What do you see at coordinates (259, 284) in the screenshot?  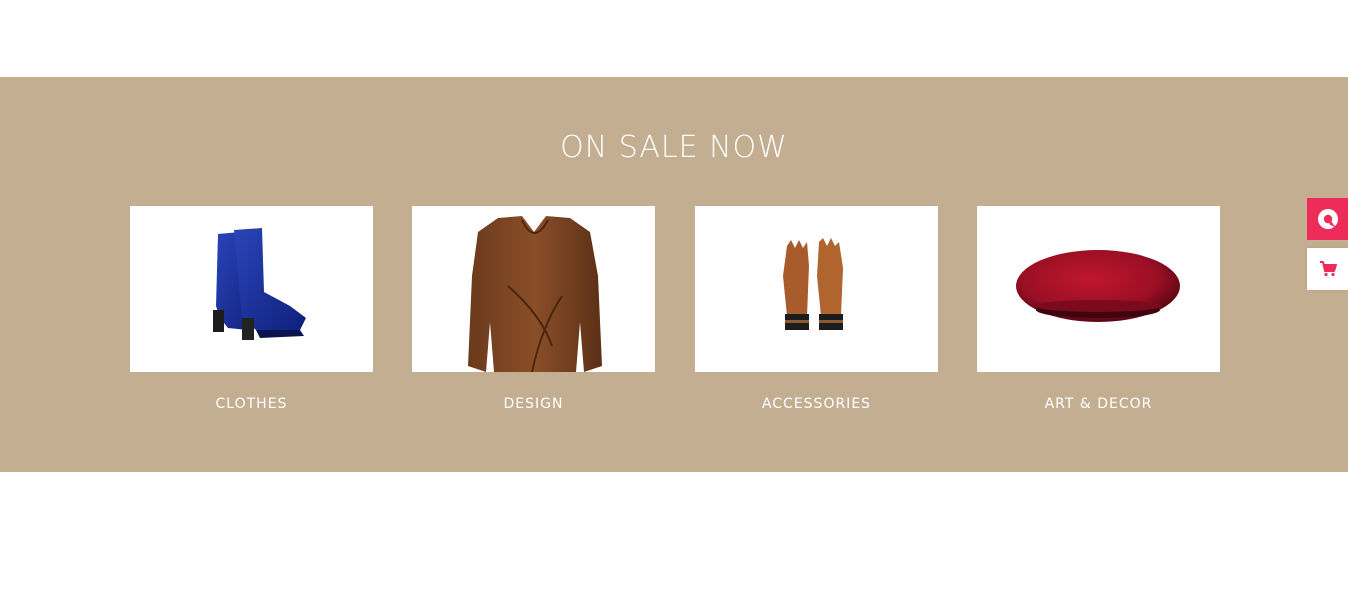 I see `blue-boots-image` at bounding box center [259, 284].